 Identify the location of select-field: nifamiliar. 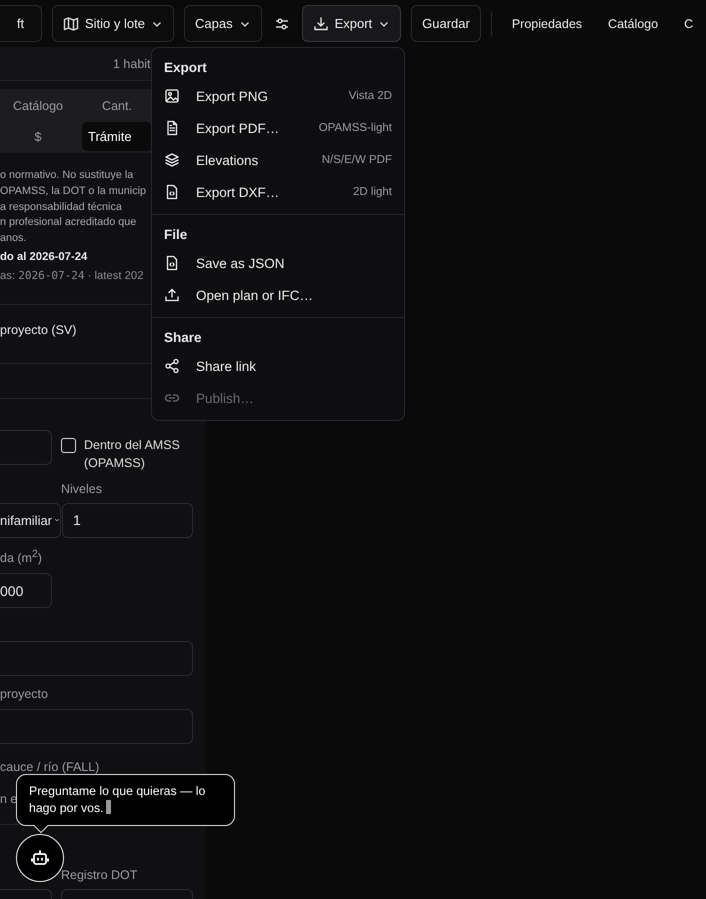
(30, 520).